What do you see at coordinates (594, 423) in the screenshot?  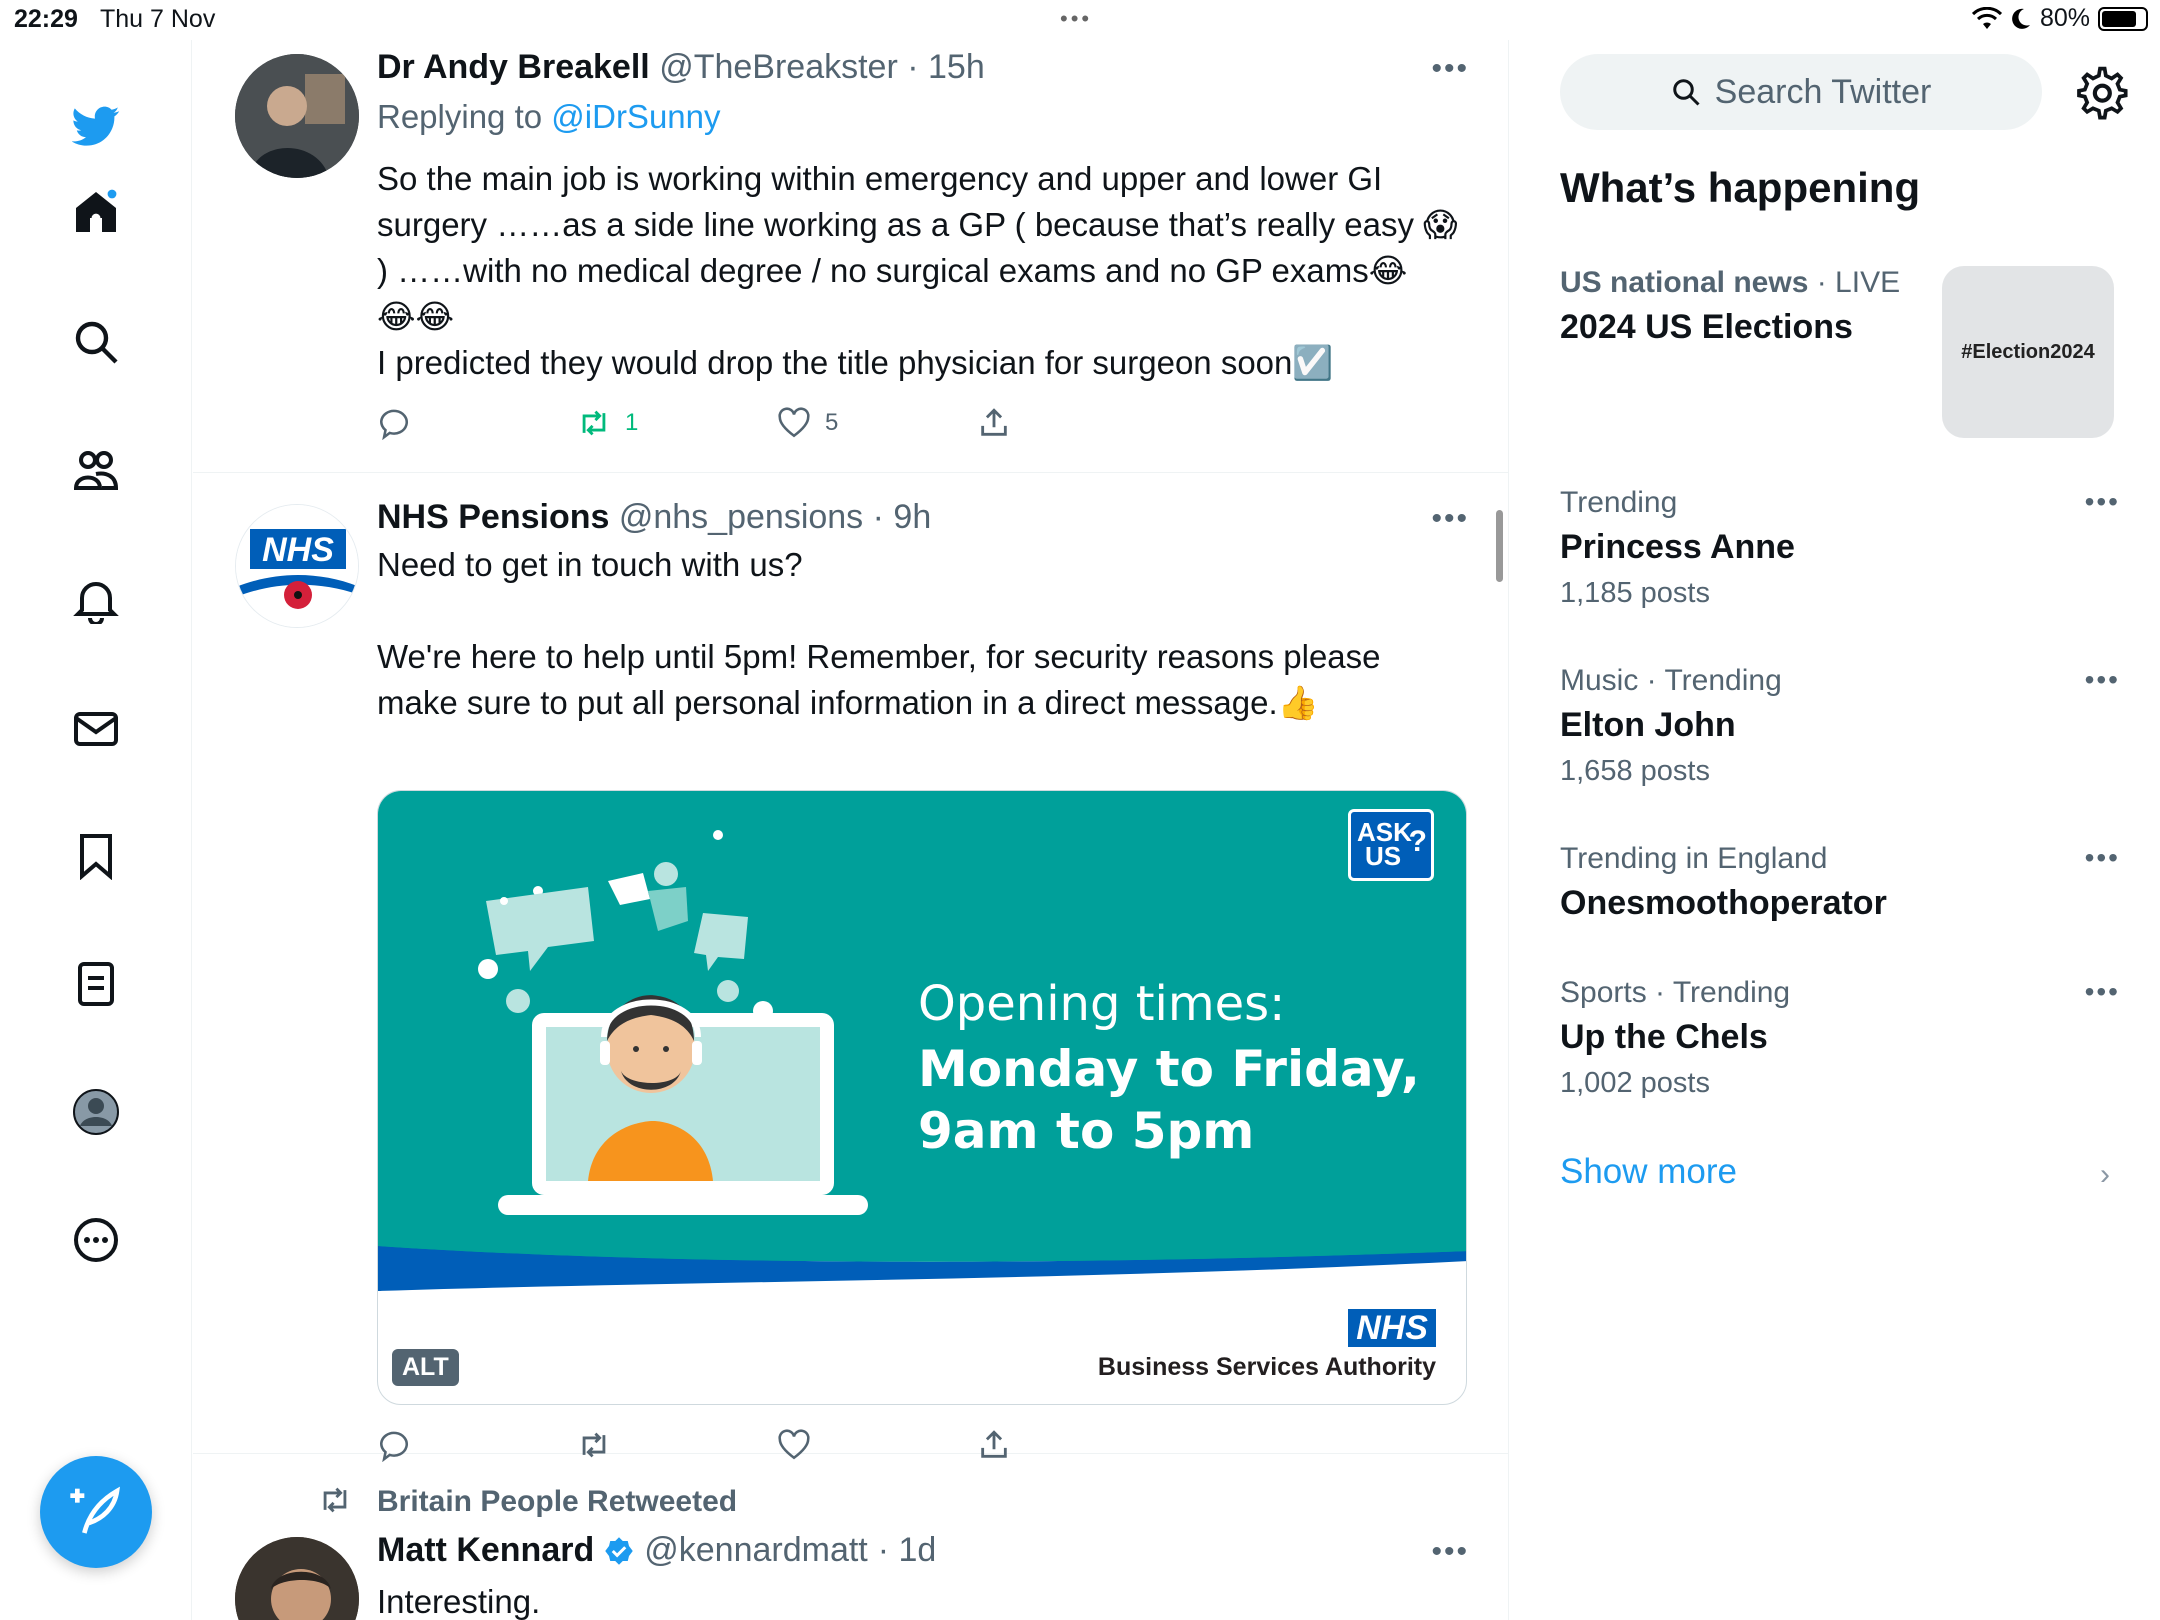 I see `retweet-icon` at bounding box center [594, 423].